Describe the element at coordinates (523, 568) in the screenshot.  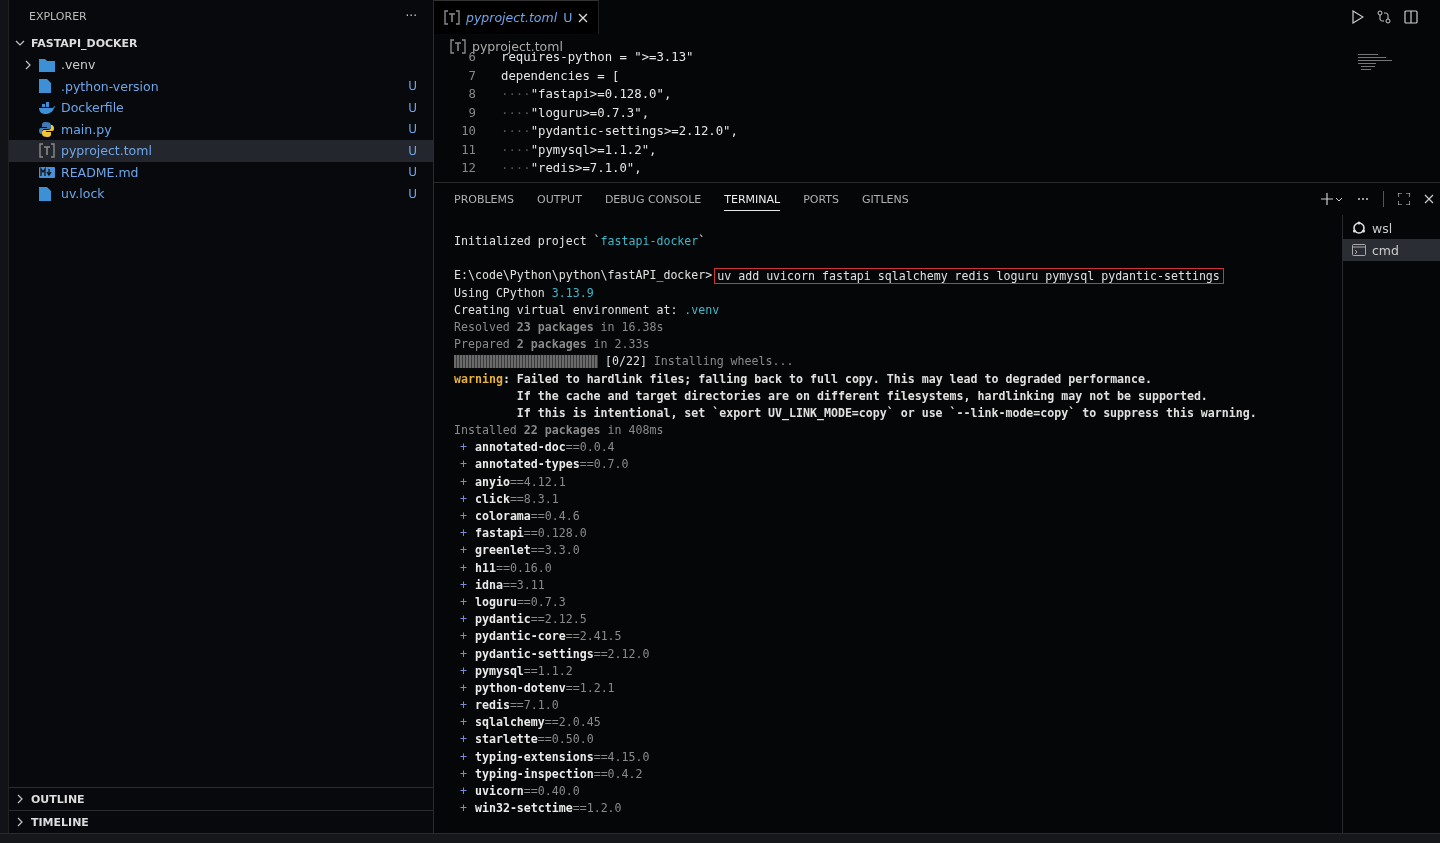
I see `package-version: ==0.16.0` at that location.